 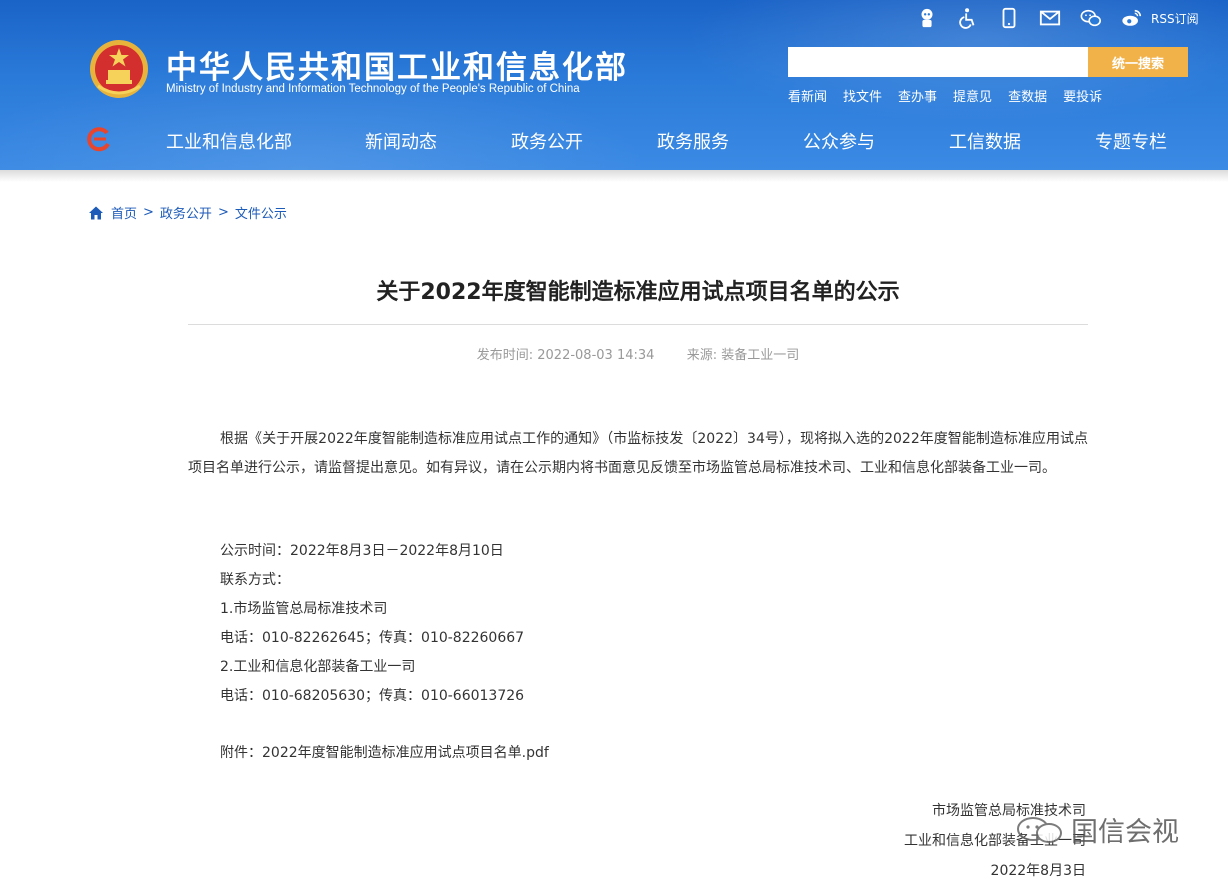 I want to click on publish-label: 发布时间:, so click(x=505, y=355).